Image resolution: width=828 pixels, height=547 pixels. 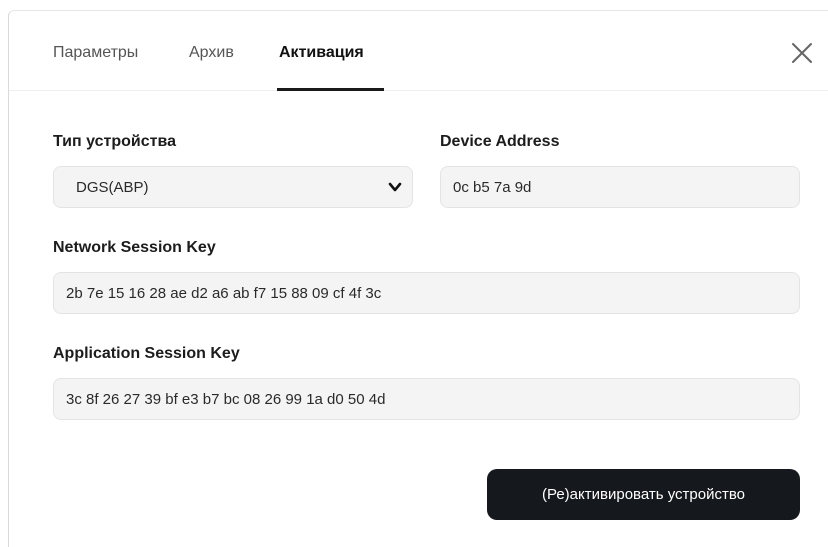 What do you see at coordinates (211, 53) in the screenshot?
I see `tab-archive: Архив` at bounding box center [211, 53].